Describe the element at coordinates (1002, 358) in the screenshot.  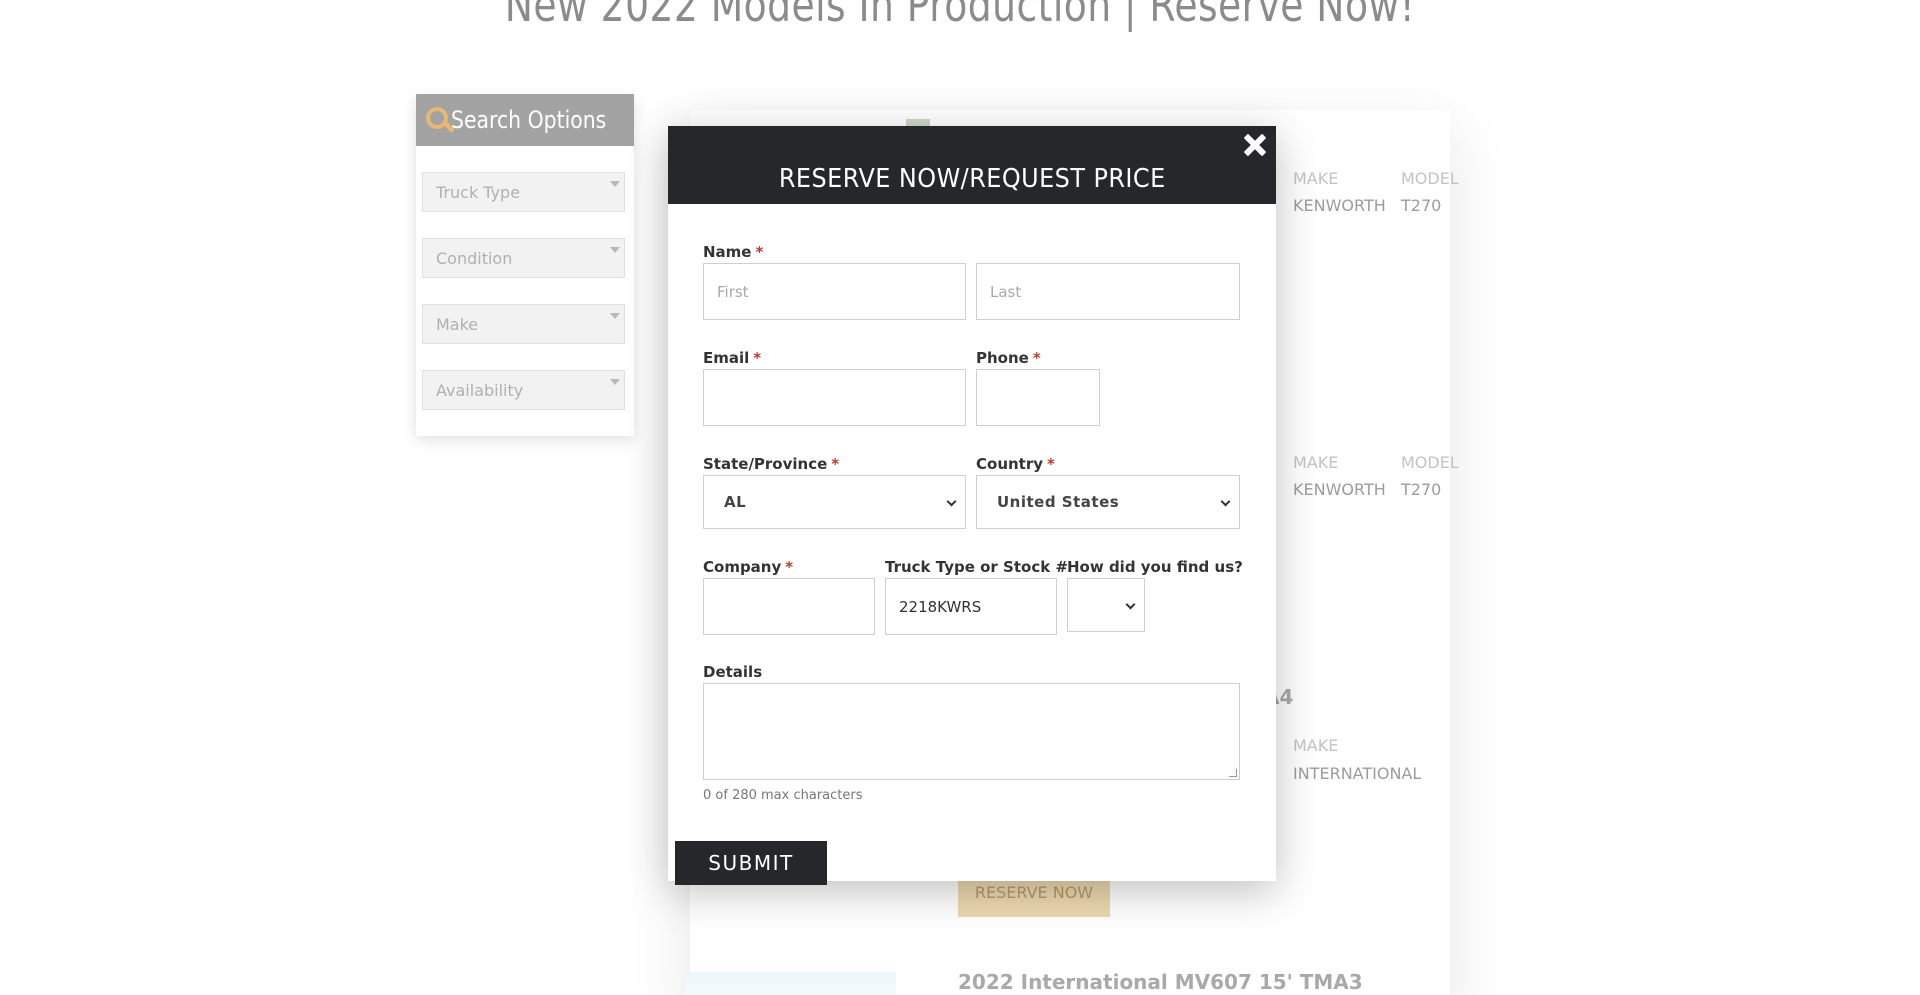
I see `label-text: Phone` at that location.